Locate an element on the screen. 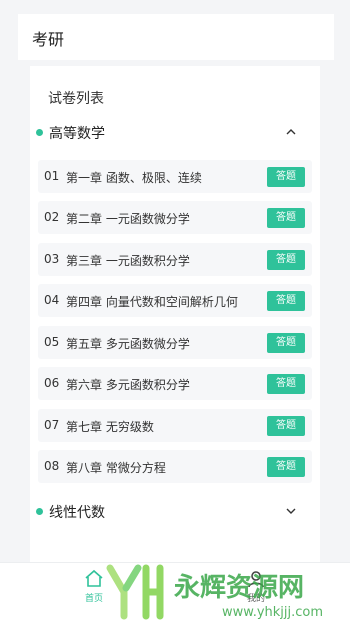  list-title: 试卷列表 is located at coordinates (76, 99).